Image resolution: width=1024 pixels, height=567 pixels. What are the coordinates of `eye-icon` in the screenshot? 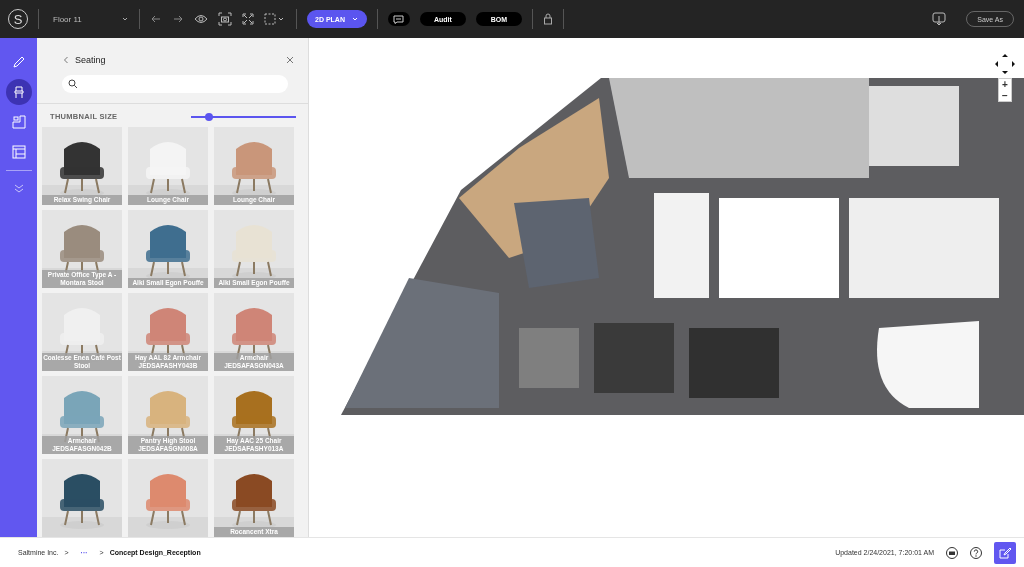 It's located at (201, 19).